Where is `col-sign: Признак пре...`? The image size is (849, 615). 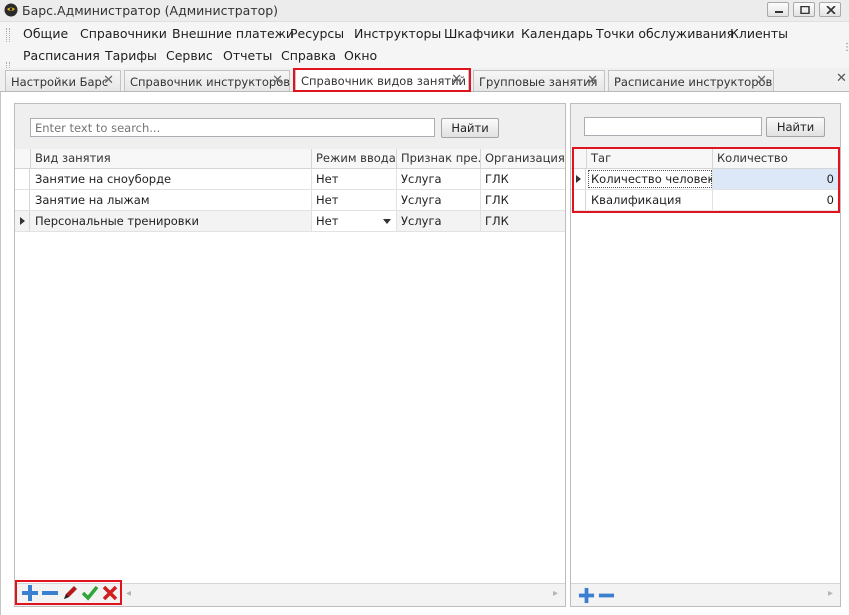 col-sign: Признак пре... is located at coordinates (439, 159).